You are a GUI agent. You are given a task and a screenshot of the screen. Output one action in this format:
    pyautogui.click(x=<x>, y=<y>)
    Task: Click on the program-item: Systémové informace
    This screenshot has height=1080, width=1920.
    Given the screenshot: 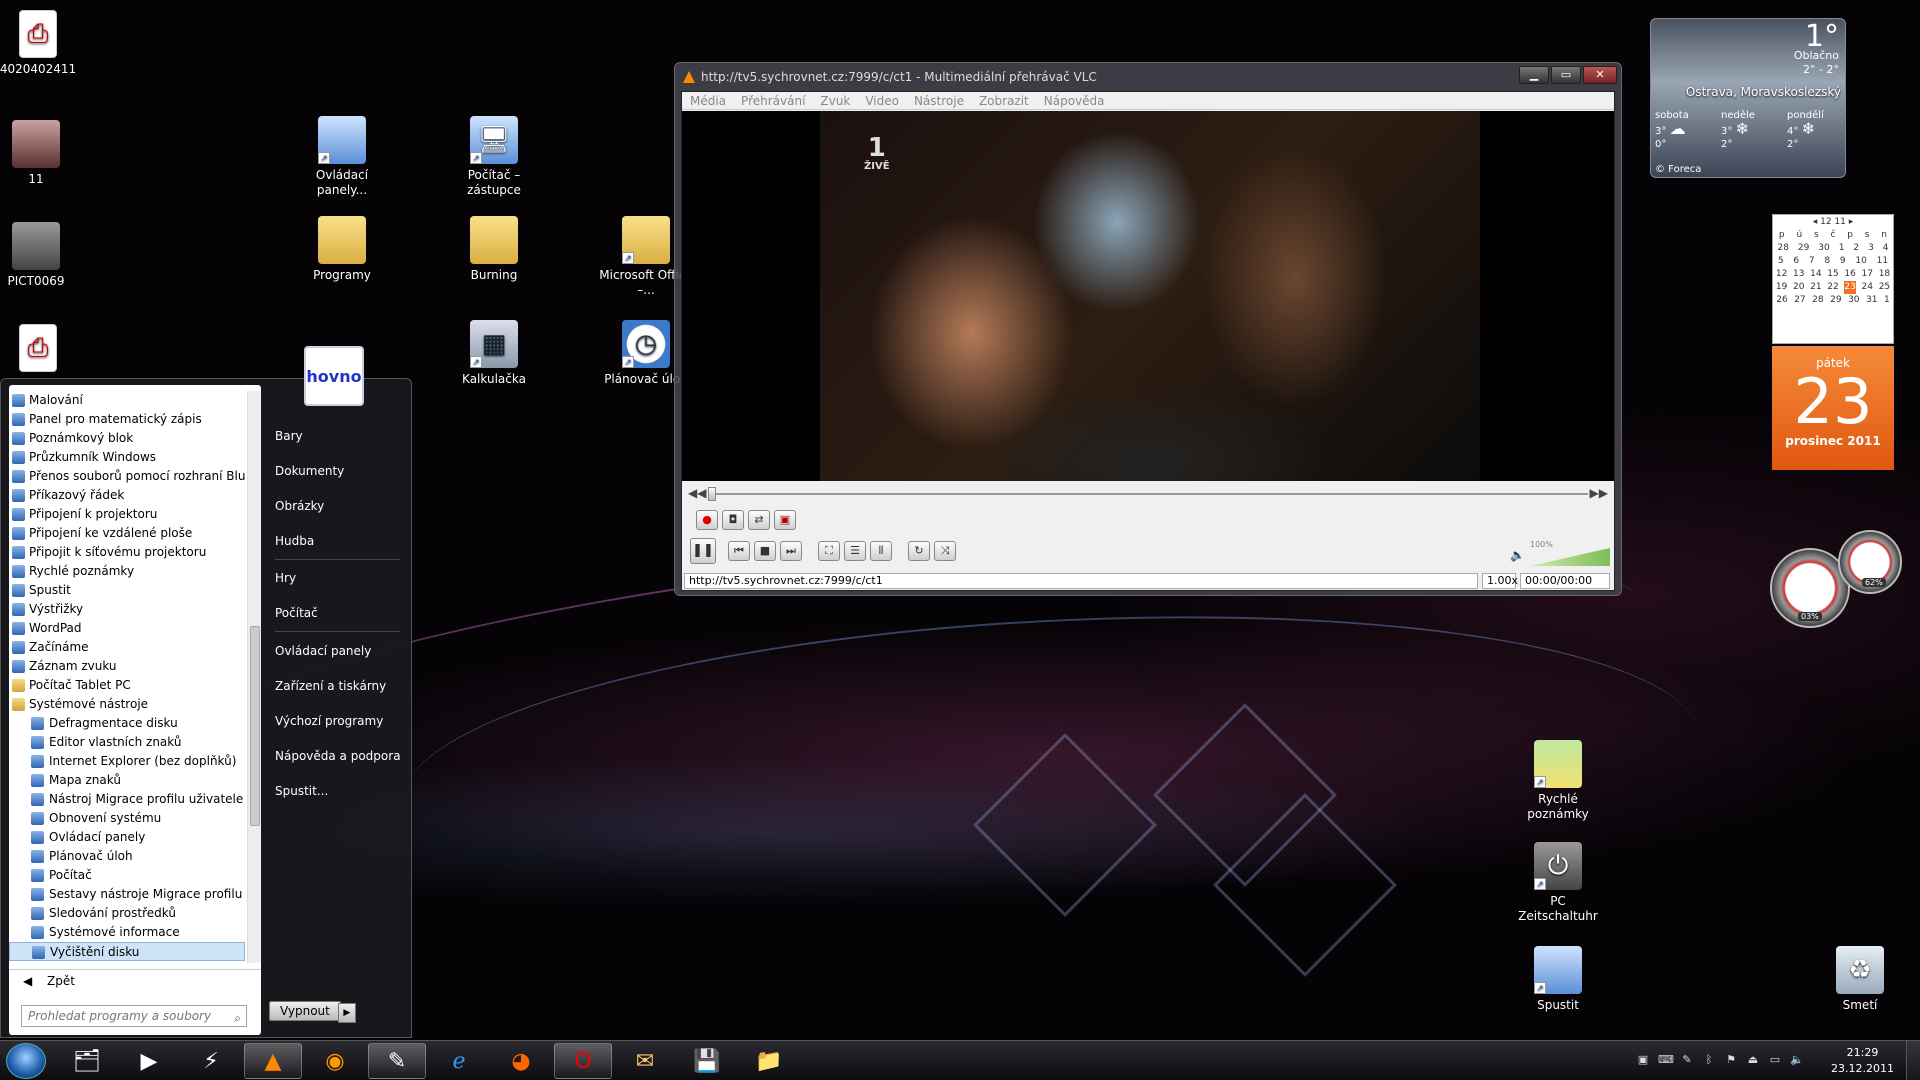 What is the action you would take?
    pyautogui.click(x=127, y=932)
    